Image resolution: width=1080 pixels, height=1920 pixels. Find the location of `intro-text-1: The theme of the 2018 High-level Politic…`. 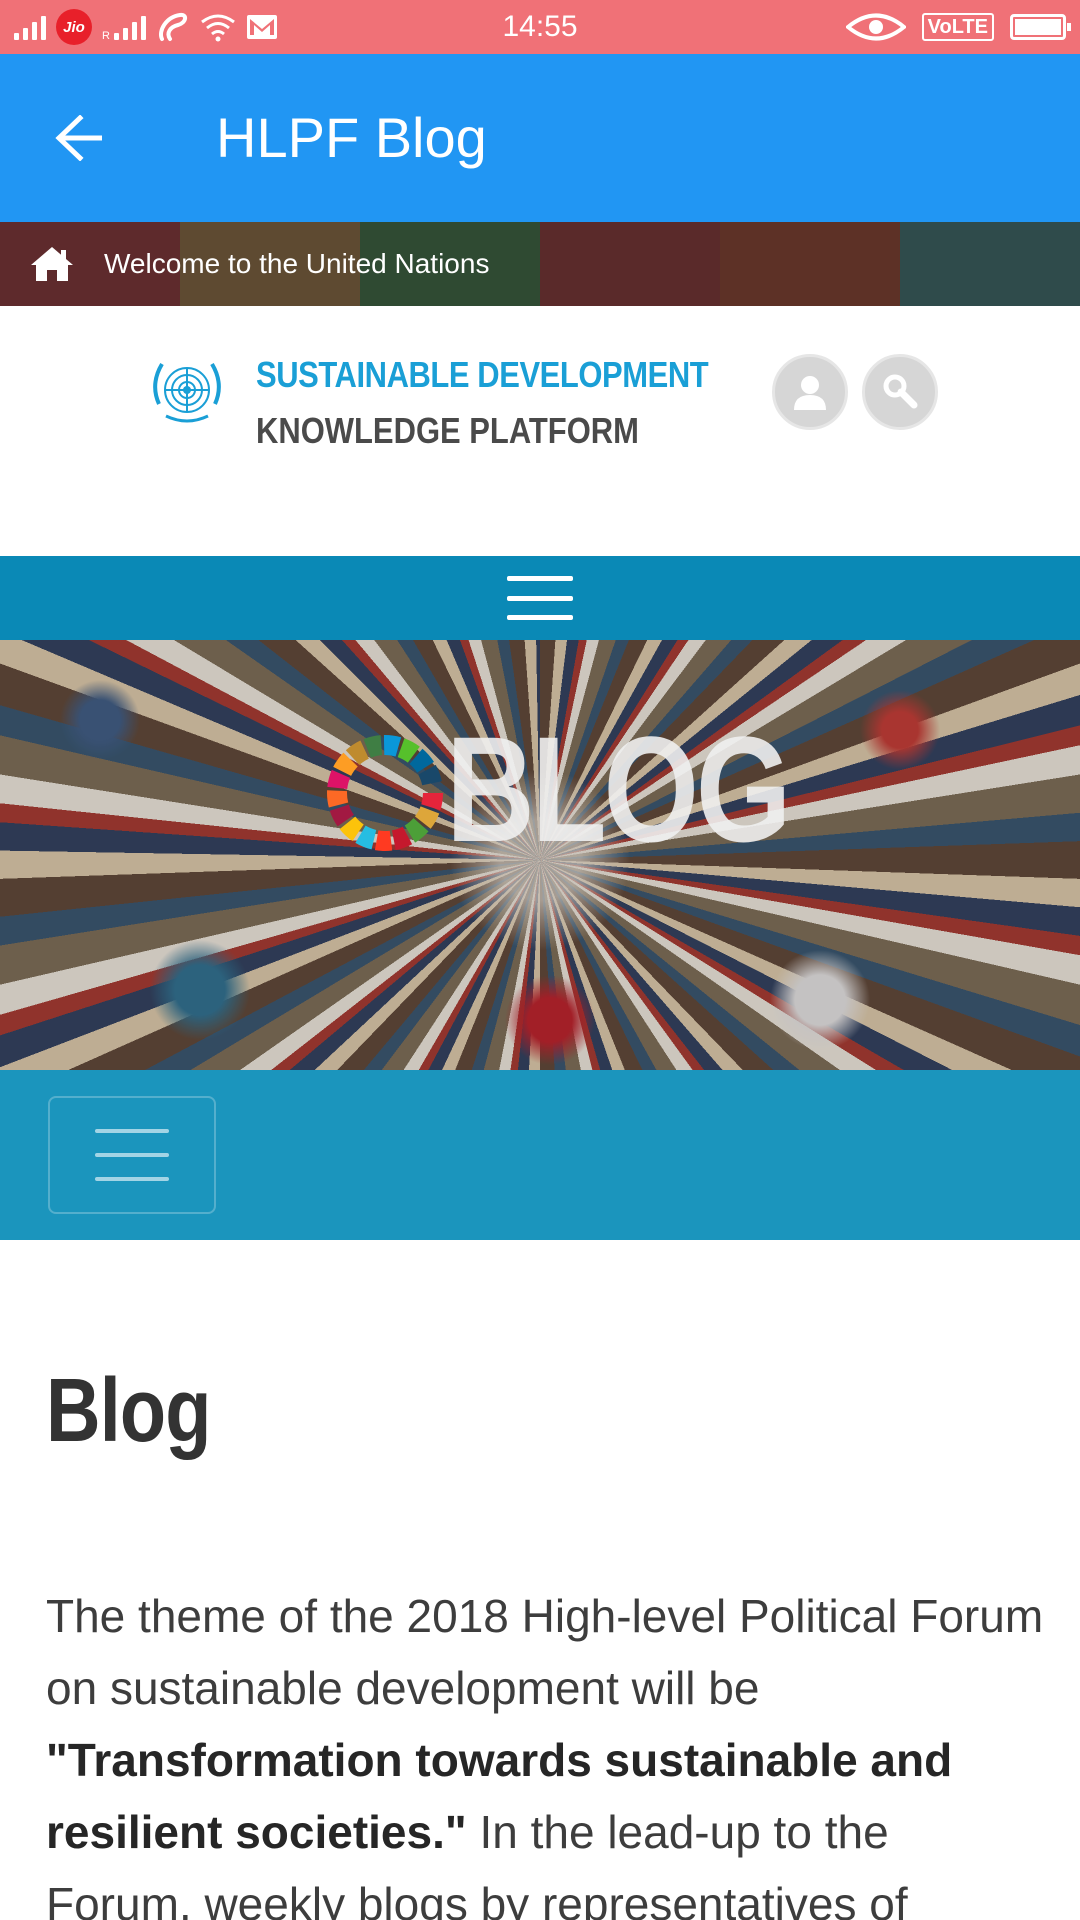

intro-text-1: The theme of the 2018 High-level Politic… is located at coordinates (545, 1652).